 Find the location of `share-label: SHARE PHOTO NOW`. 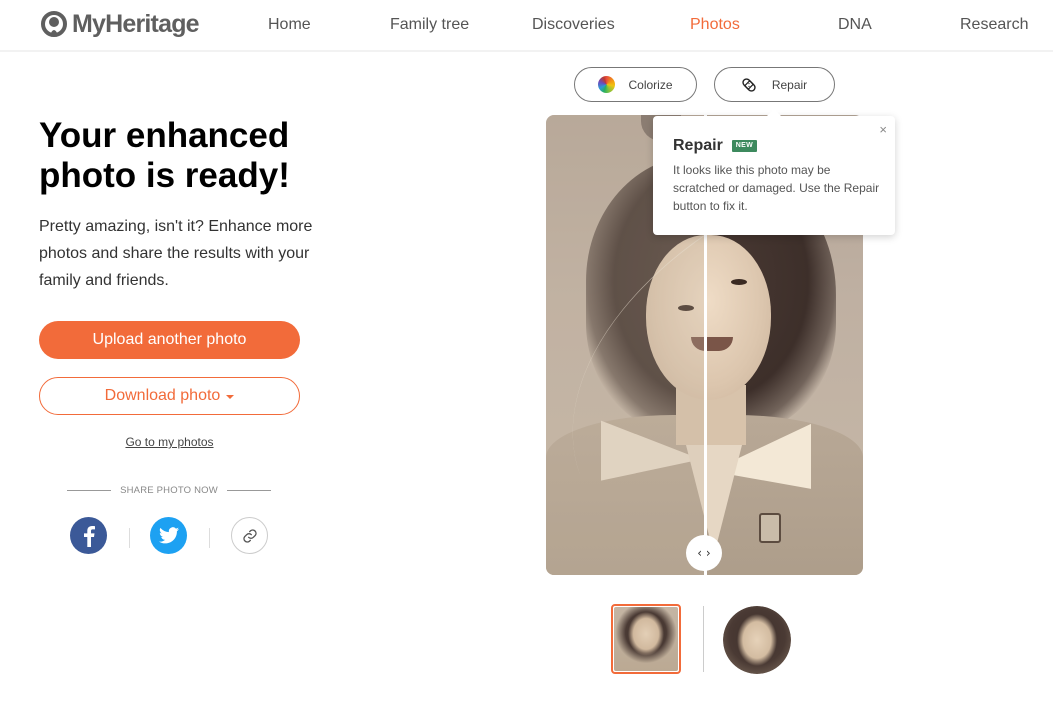

share-label: SHARE PHOTO NOW is located at coordinates (169, 490).